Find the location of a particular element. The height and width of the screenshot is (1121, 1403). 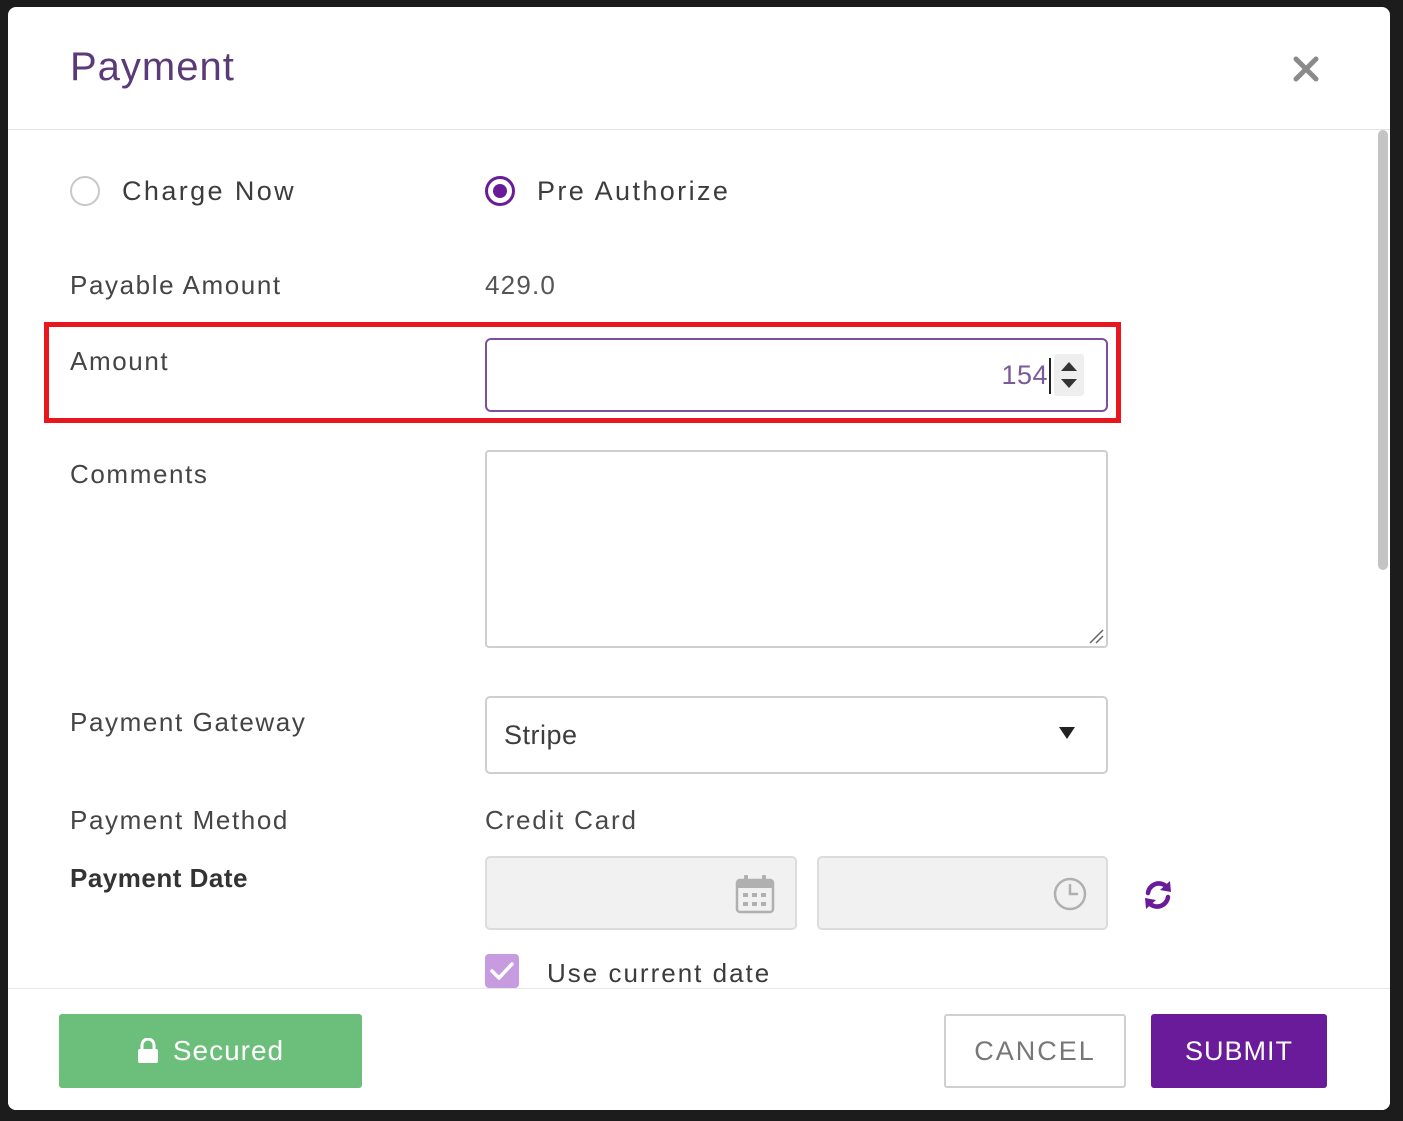

dialog-title: Payment is located at coordinates (152, 67).